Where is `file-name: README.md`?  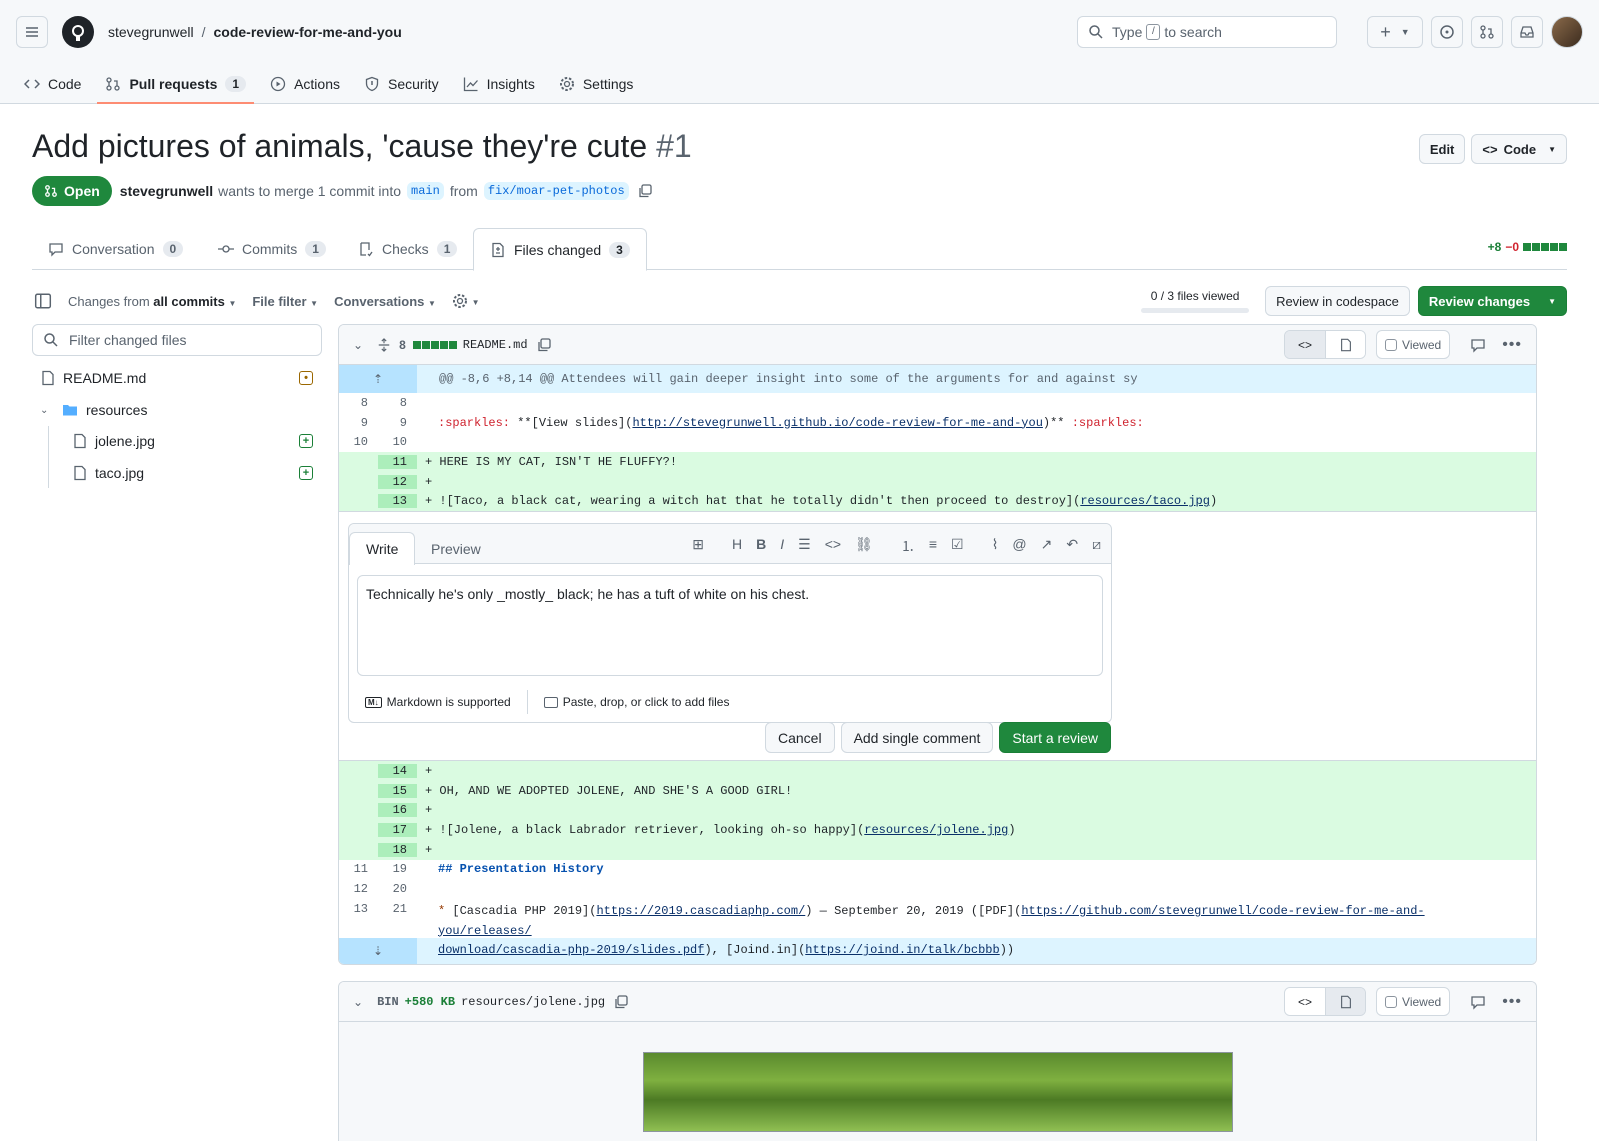
file-name: README.md is located at coordinates (495, 345).